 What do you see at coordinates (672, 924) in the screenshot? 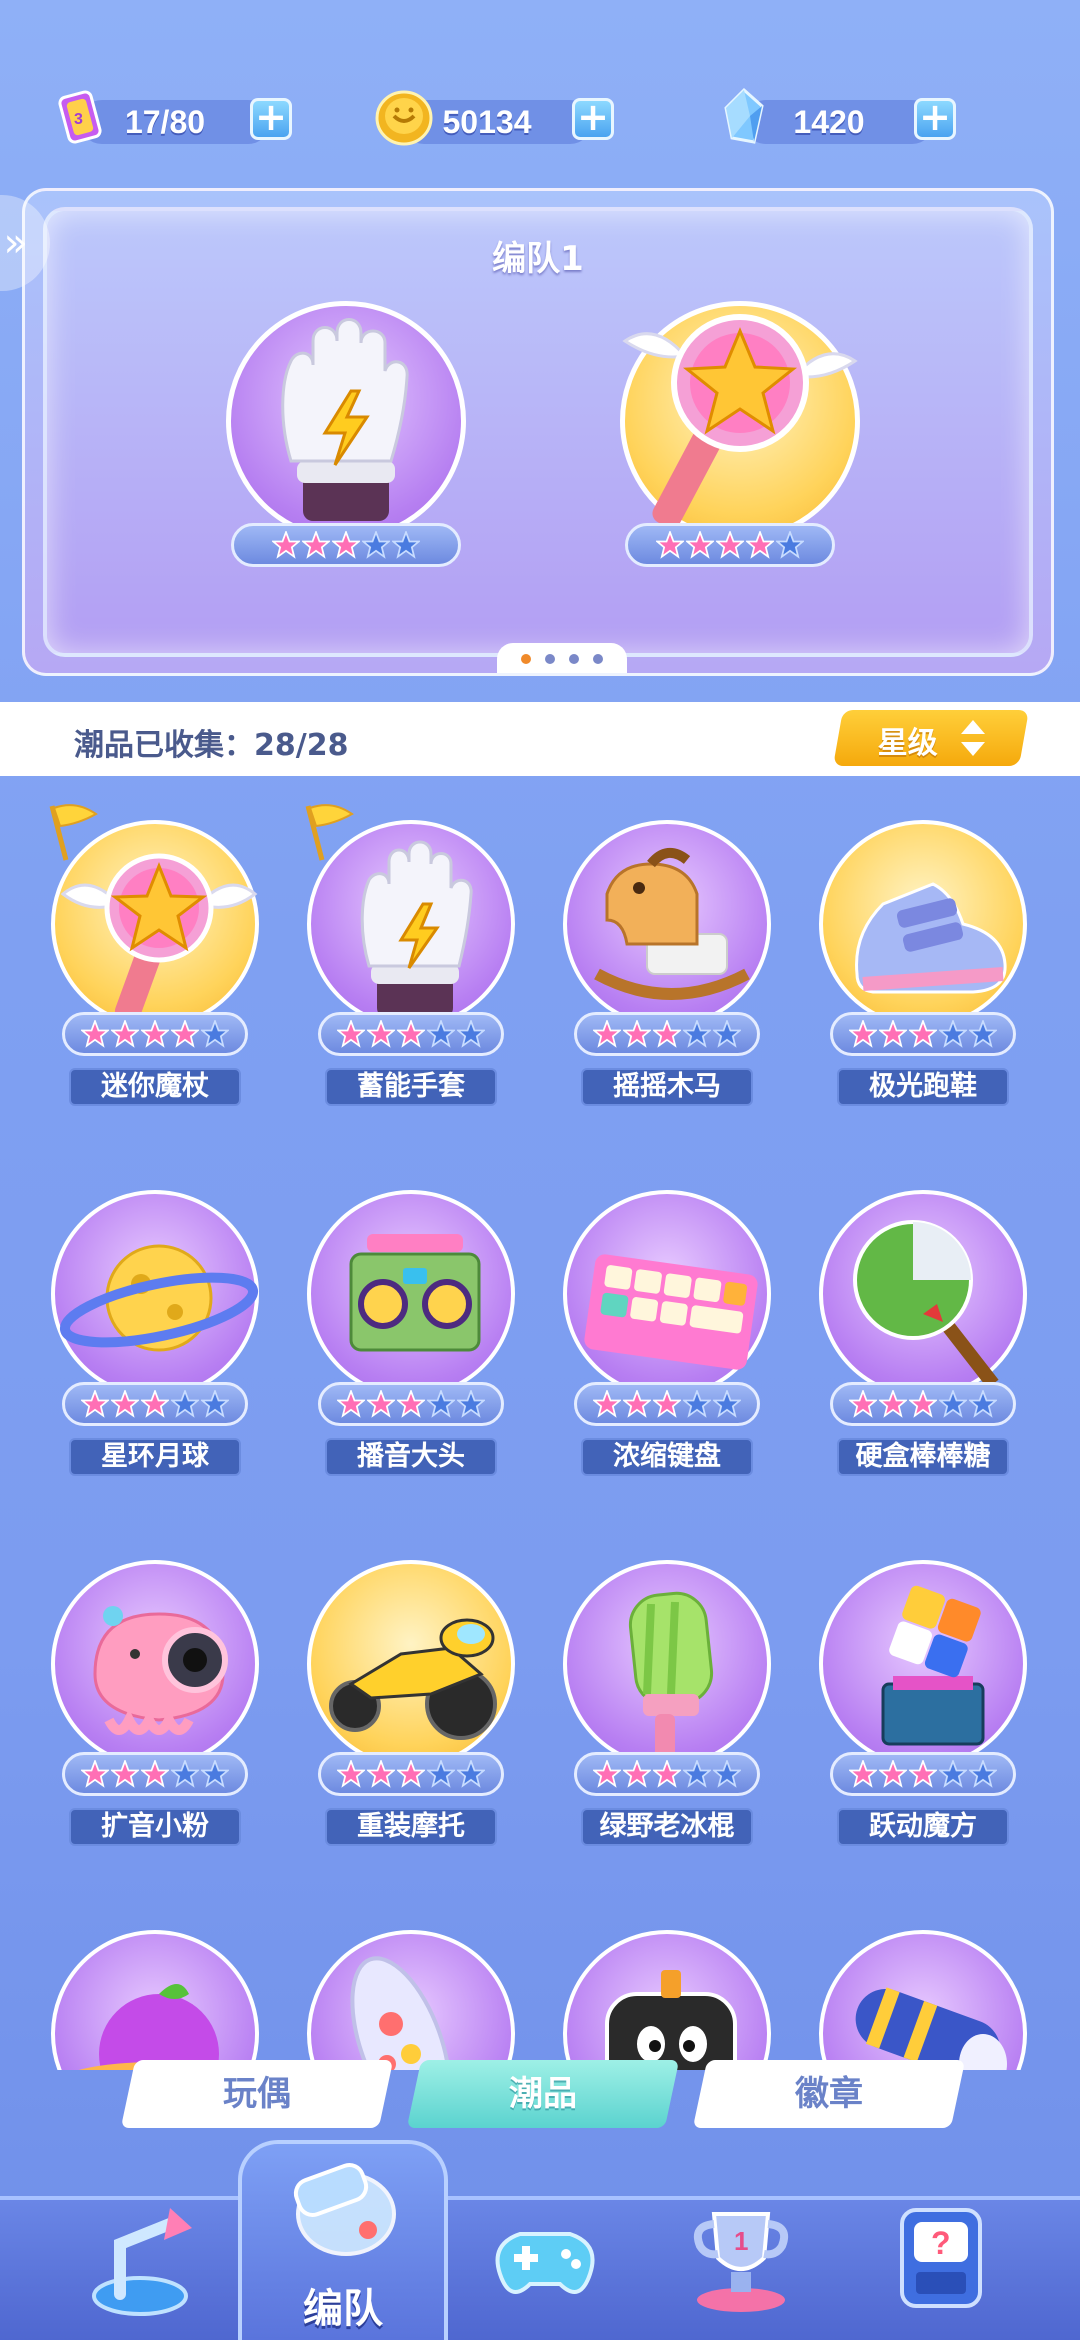
I see `rocking-horse-icon` at bounding box center [672, 924].